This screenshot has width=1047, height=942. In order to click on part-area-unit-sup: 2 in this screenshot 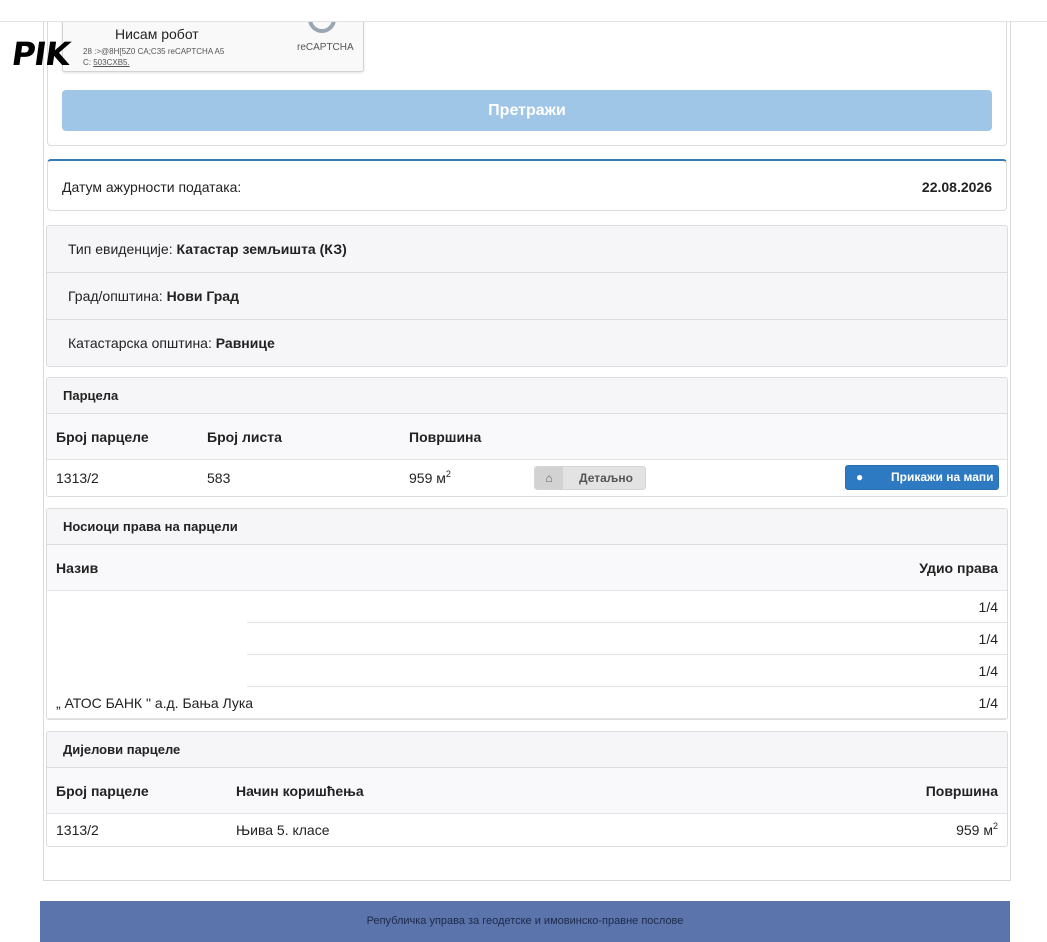, I will do `click(995, 826)`.